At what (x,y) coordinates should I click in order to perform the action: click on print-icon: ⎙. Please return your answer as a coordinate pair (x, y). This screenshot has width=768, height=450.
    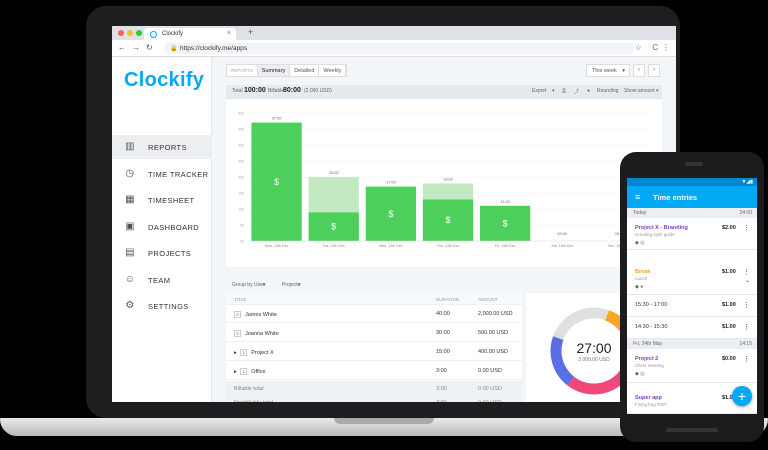
    Looking at the image, I should click on (564, 91).